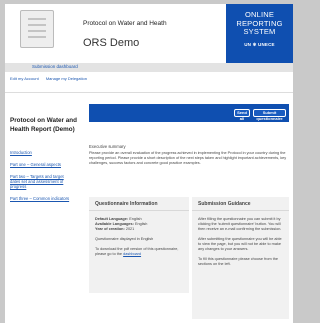 Image resolution: width=320 pixels, height=323 pixels. What do you see at coordinates (125, 23) in the screenshot?
I see `site-title: Protocol on Water and Heath` at bounding box center [125, 23].